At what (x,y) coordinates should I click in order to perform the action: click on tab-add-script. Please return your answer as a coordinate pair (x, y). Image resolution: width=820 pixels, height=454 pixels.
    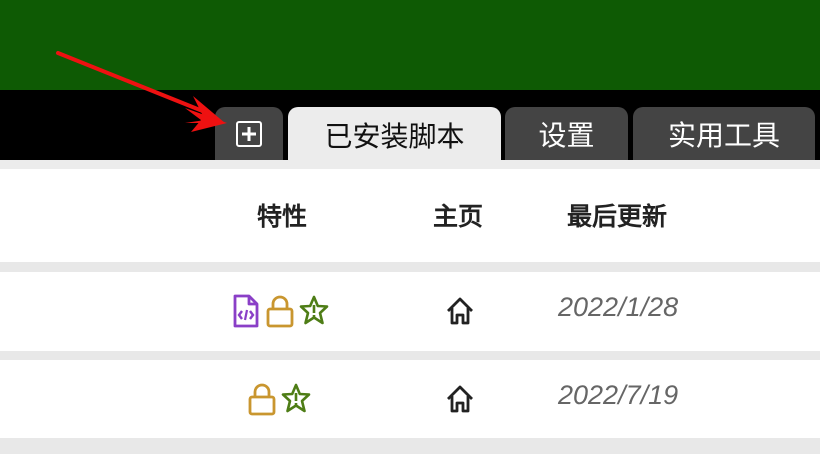
    Looking at the image, I should click on (249, 133).